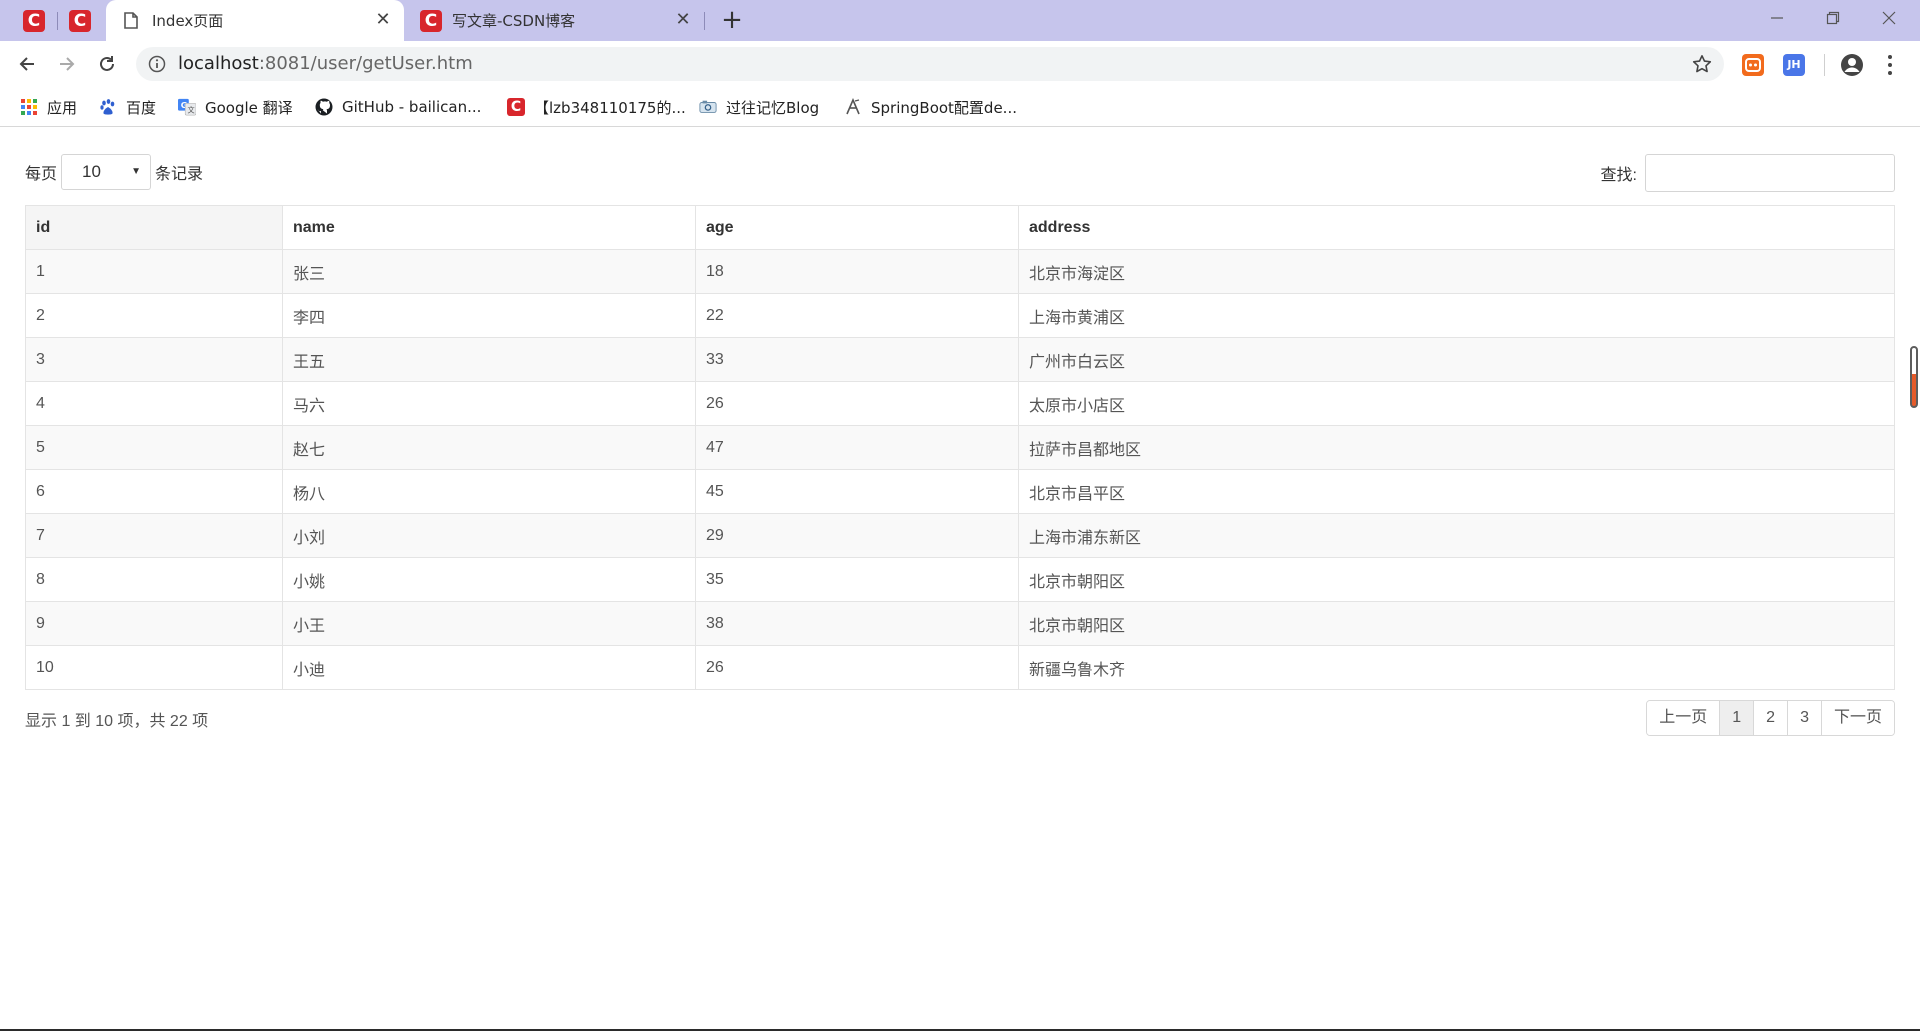 Image resolution: width=1920 pixels, height=1031 pixels. What do you see at coordinates (136, 171) in the screenshot?
I see `dropdown-caret-icon: ▼` at bounding box center [136, 171].